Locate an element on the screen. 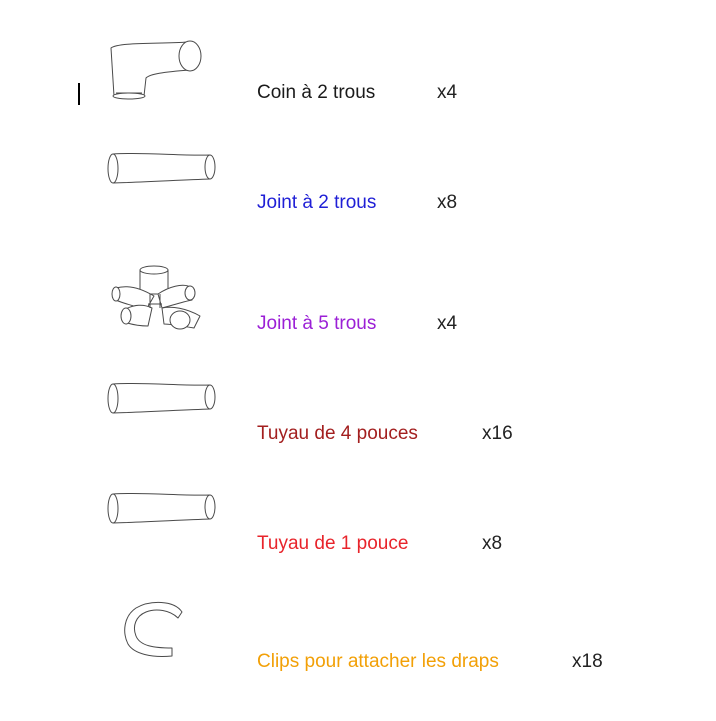 The image size is (716, 721). part-row-pipe-1-inch: Tuyau de 1 pouce x8 is located at coordinates (358, 502).